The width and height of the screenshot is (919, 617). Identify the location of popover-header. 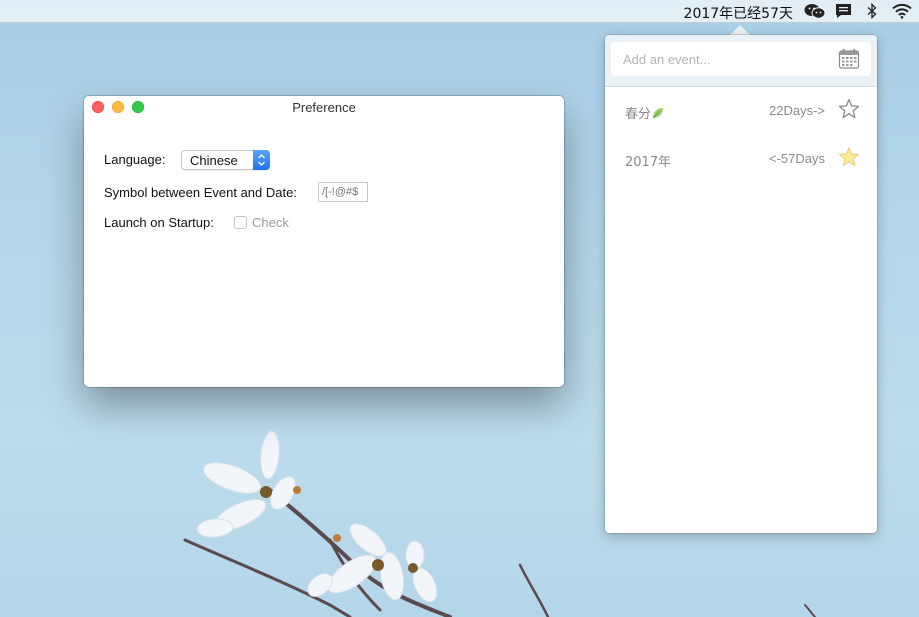
(741, 61).